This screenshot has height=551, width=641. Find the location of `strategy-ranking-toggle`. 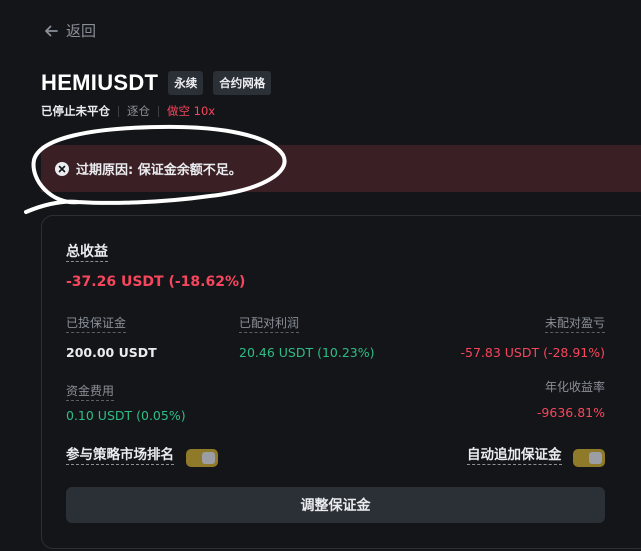

strategy-ranking-toggle is located at coordinates (202, 458).